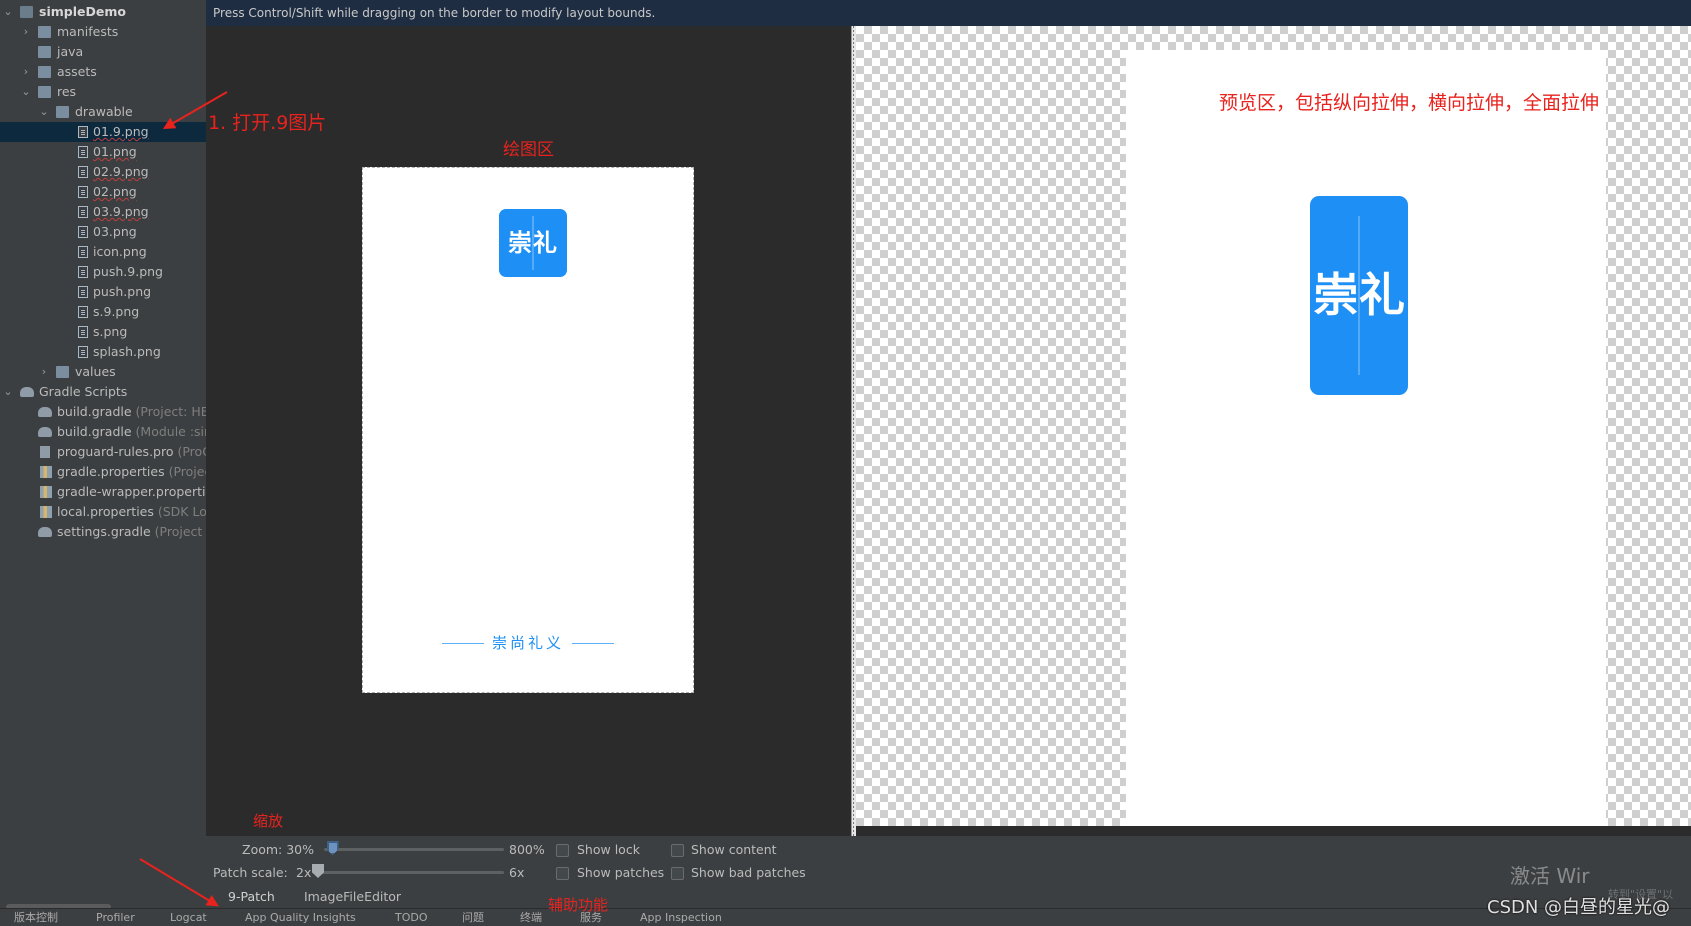 This screenshot has height=926, width=1691. What do you see at coordinates (70, 51) in the screenshot?
I see `tree-label: java` at bounding box center [70, 51].